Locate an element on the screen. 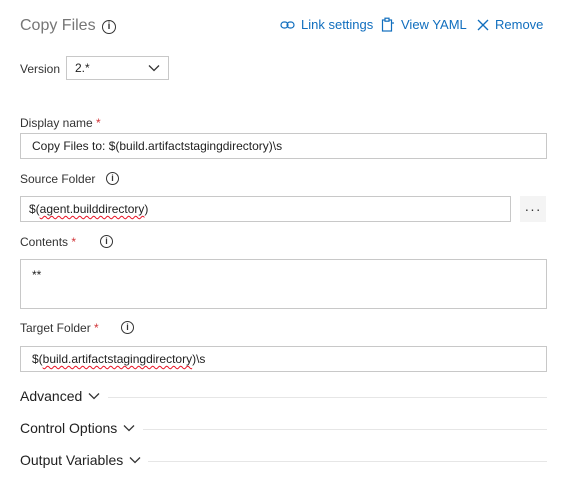 The width and height of the screenshot is (570, 490). link-icon is located at coordinates (287, 24).